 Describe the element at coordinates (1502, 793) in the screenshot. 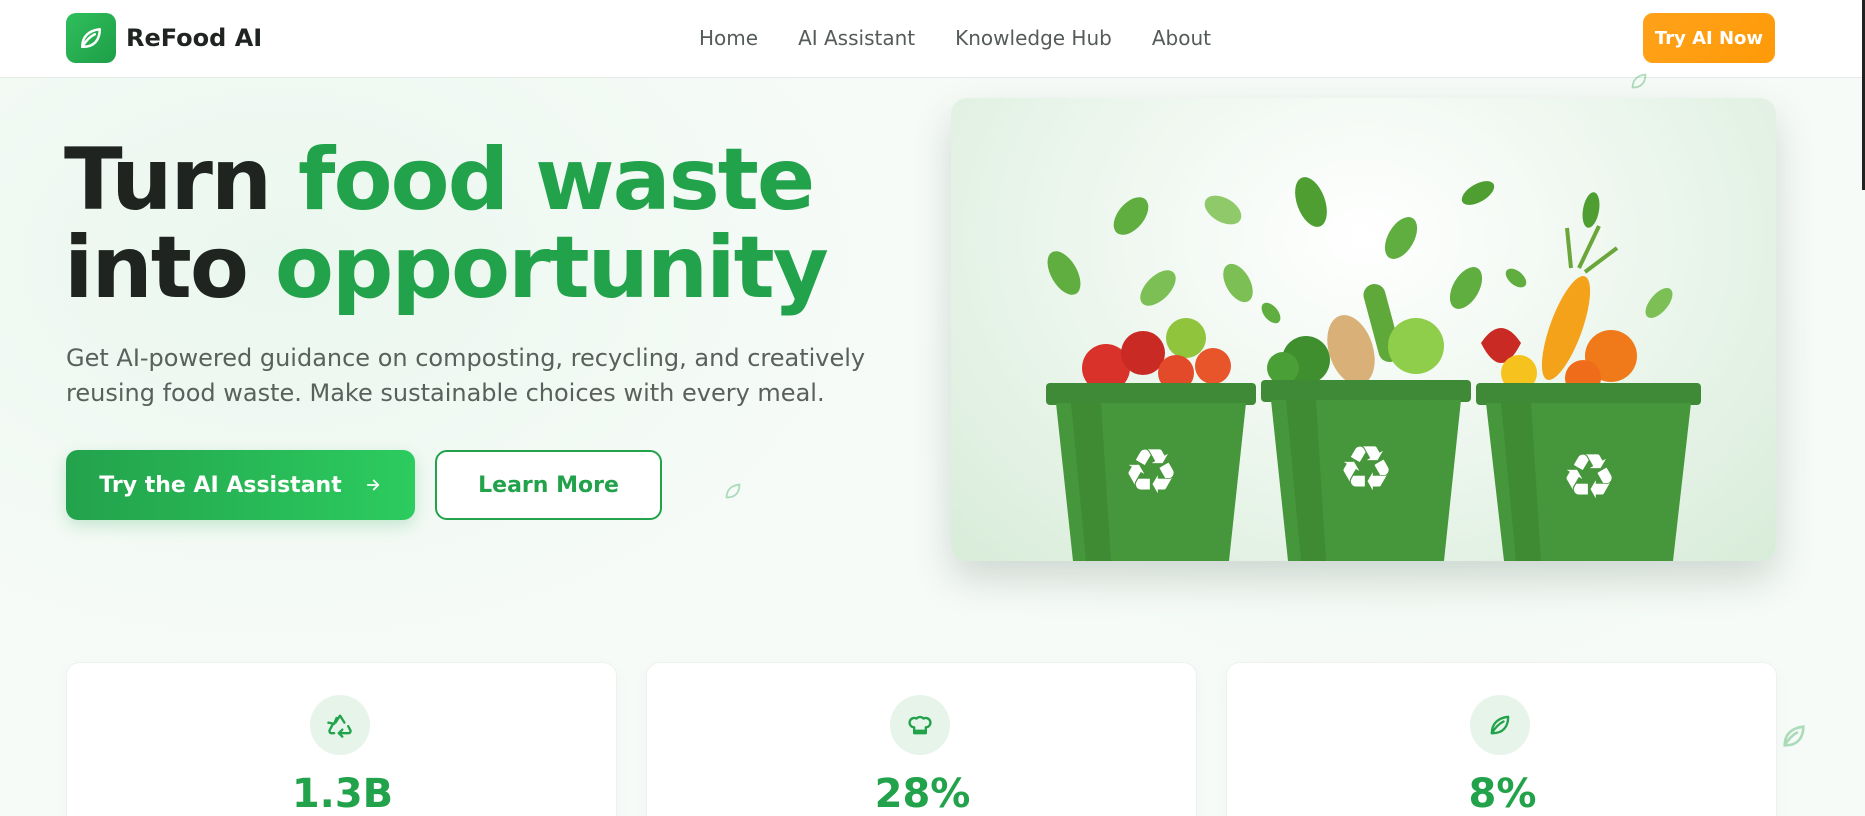

I see `stat-value: 8%` at that location.